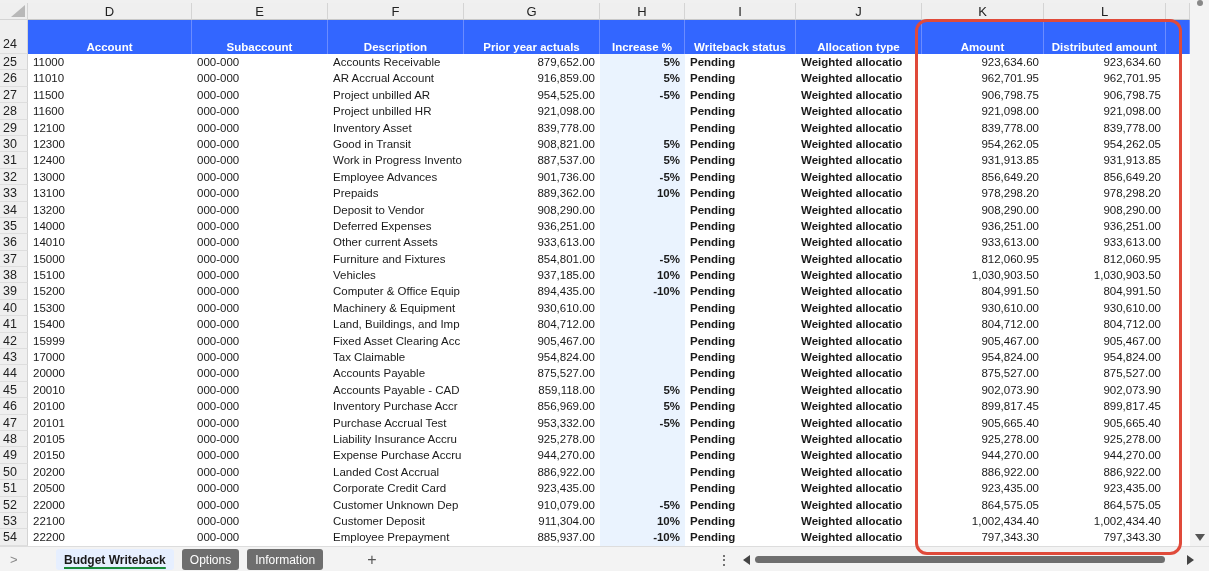 The height and width of the screenshot is (571, 1209). What do you see at coordinates (1132, 325) in the screenshot?
I see `table-cell-text: 804,712.00` at bounding box center [1132, 325].